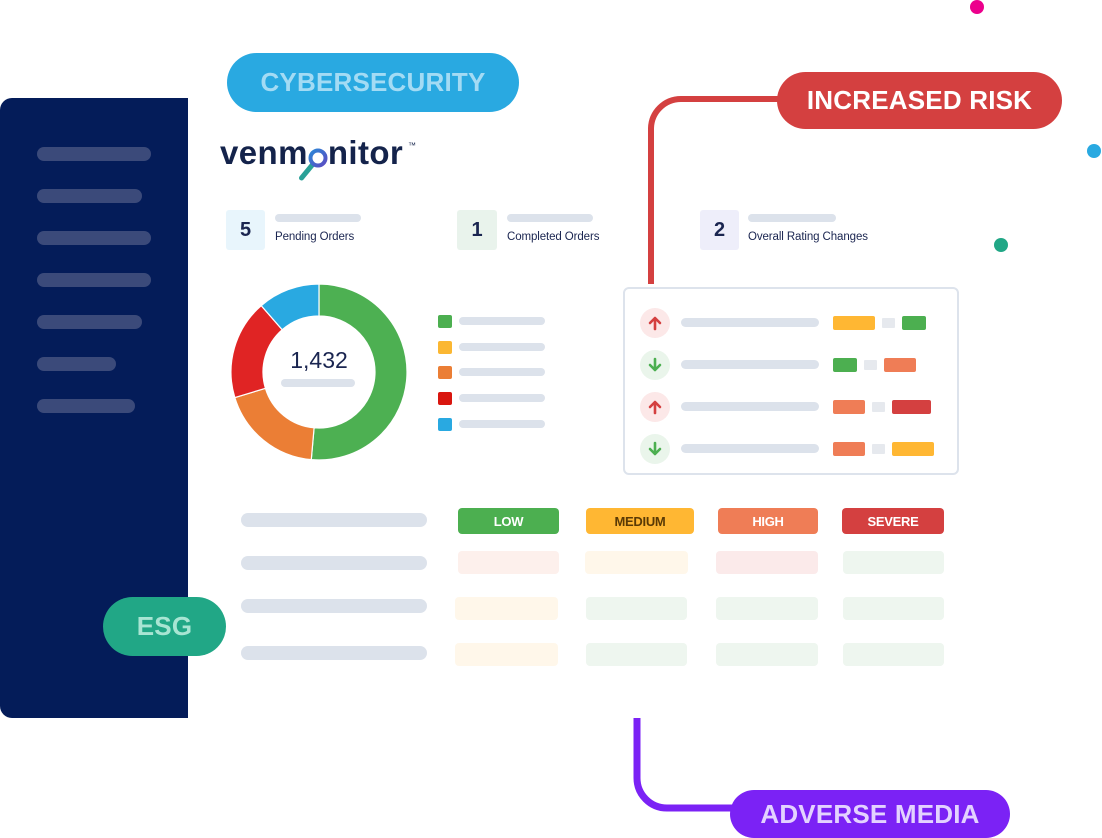 Image resolution: width=1102 pixels, height=838 pixels. Describe the element at coordinates (640, 521) in the screenshot. I see `severity-header-medium: MEDIUM` at that location.